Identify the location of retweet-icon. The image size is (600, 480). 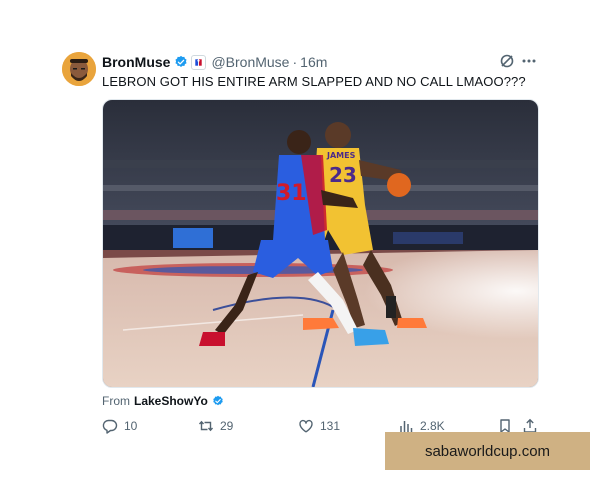
(206, 426).